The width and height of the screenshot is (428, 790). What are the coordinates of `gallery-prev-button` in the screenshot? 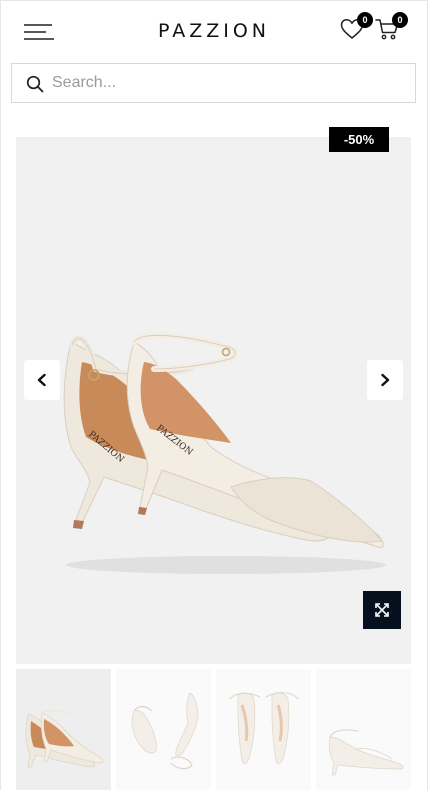 It's located at (42, 380).